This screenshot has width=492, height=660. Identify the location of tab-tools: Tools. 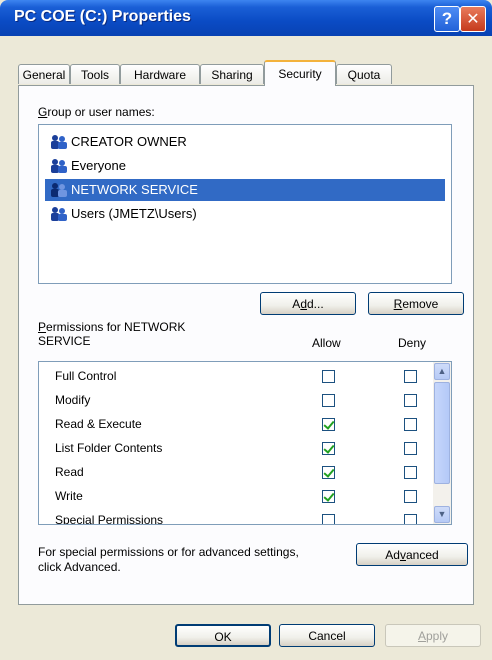
(95, 74).